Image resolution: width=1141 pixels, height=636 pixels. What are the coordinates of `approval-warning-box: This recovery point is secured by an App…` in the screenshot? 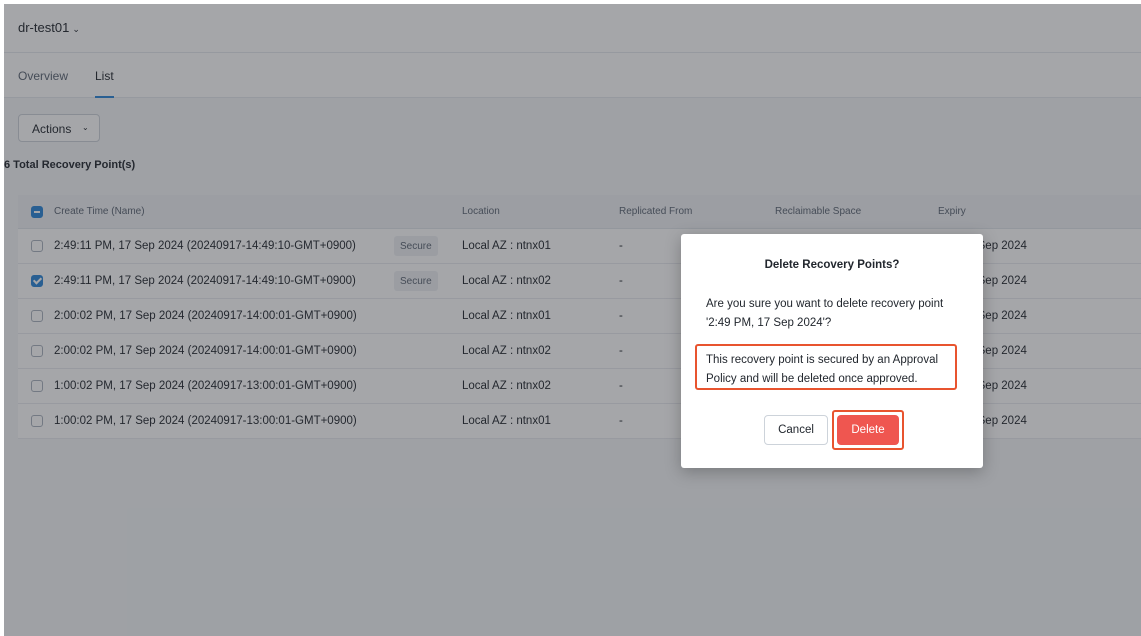 It's located at (826, 367).